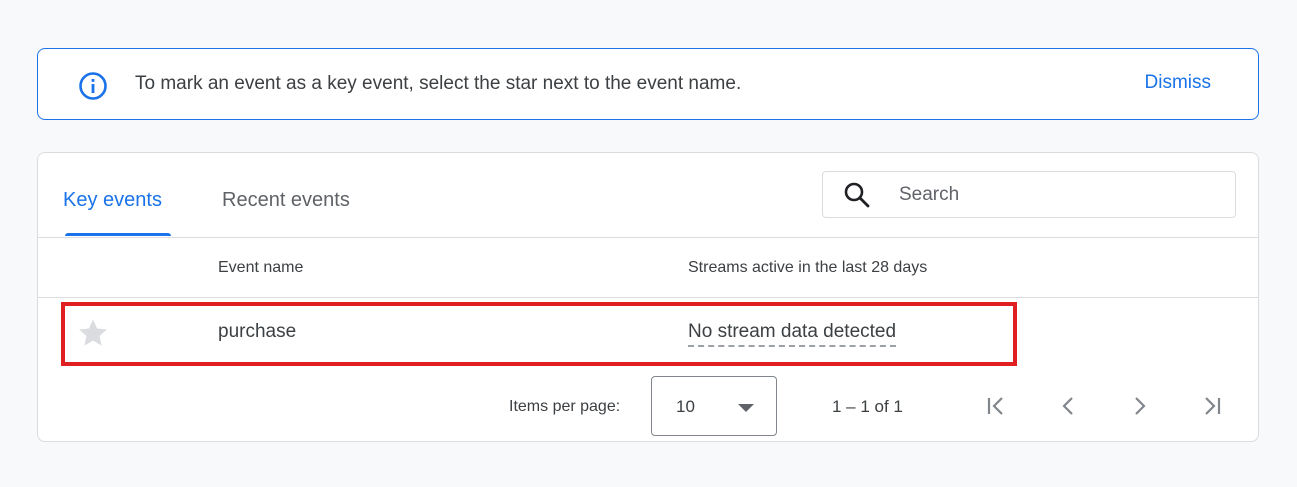 The height and width of the screenshot is (487, 1297). What do you see at coordinates (1068, 406) in the screenshot?
I see `previous-page-icon` at bounding box center [1068, 406].